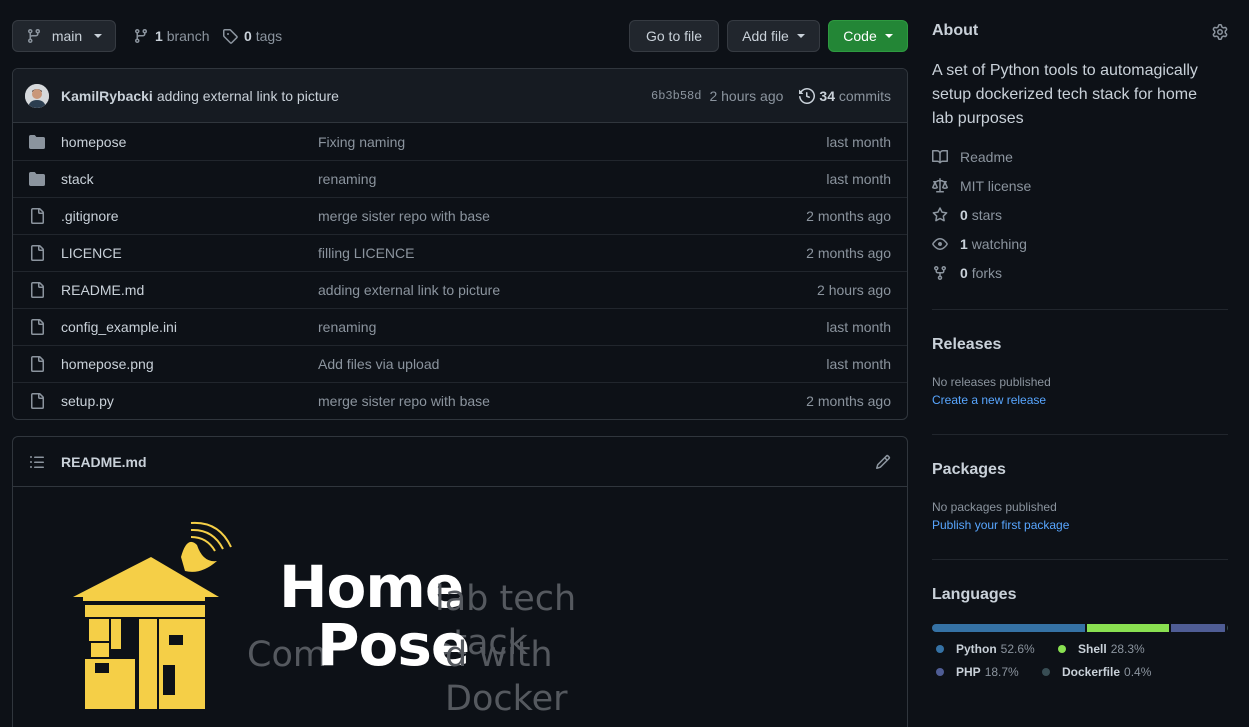  Describe the element at coordinates (189, 290) in the screenshot. I see `file-name: README.md` at that location.